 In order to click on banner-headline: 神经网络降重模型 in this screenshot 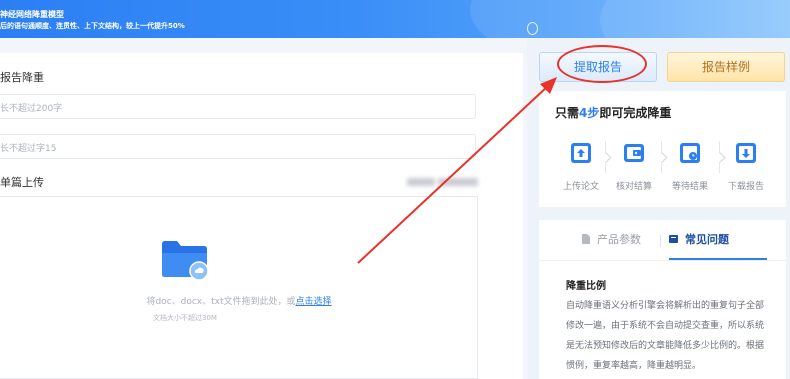, I will do `click(32, 14)`.